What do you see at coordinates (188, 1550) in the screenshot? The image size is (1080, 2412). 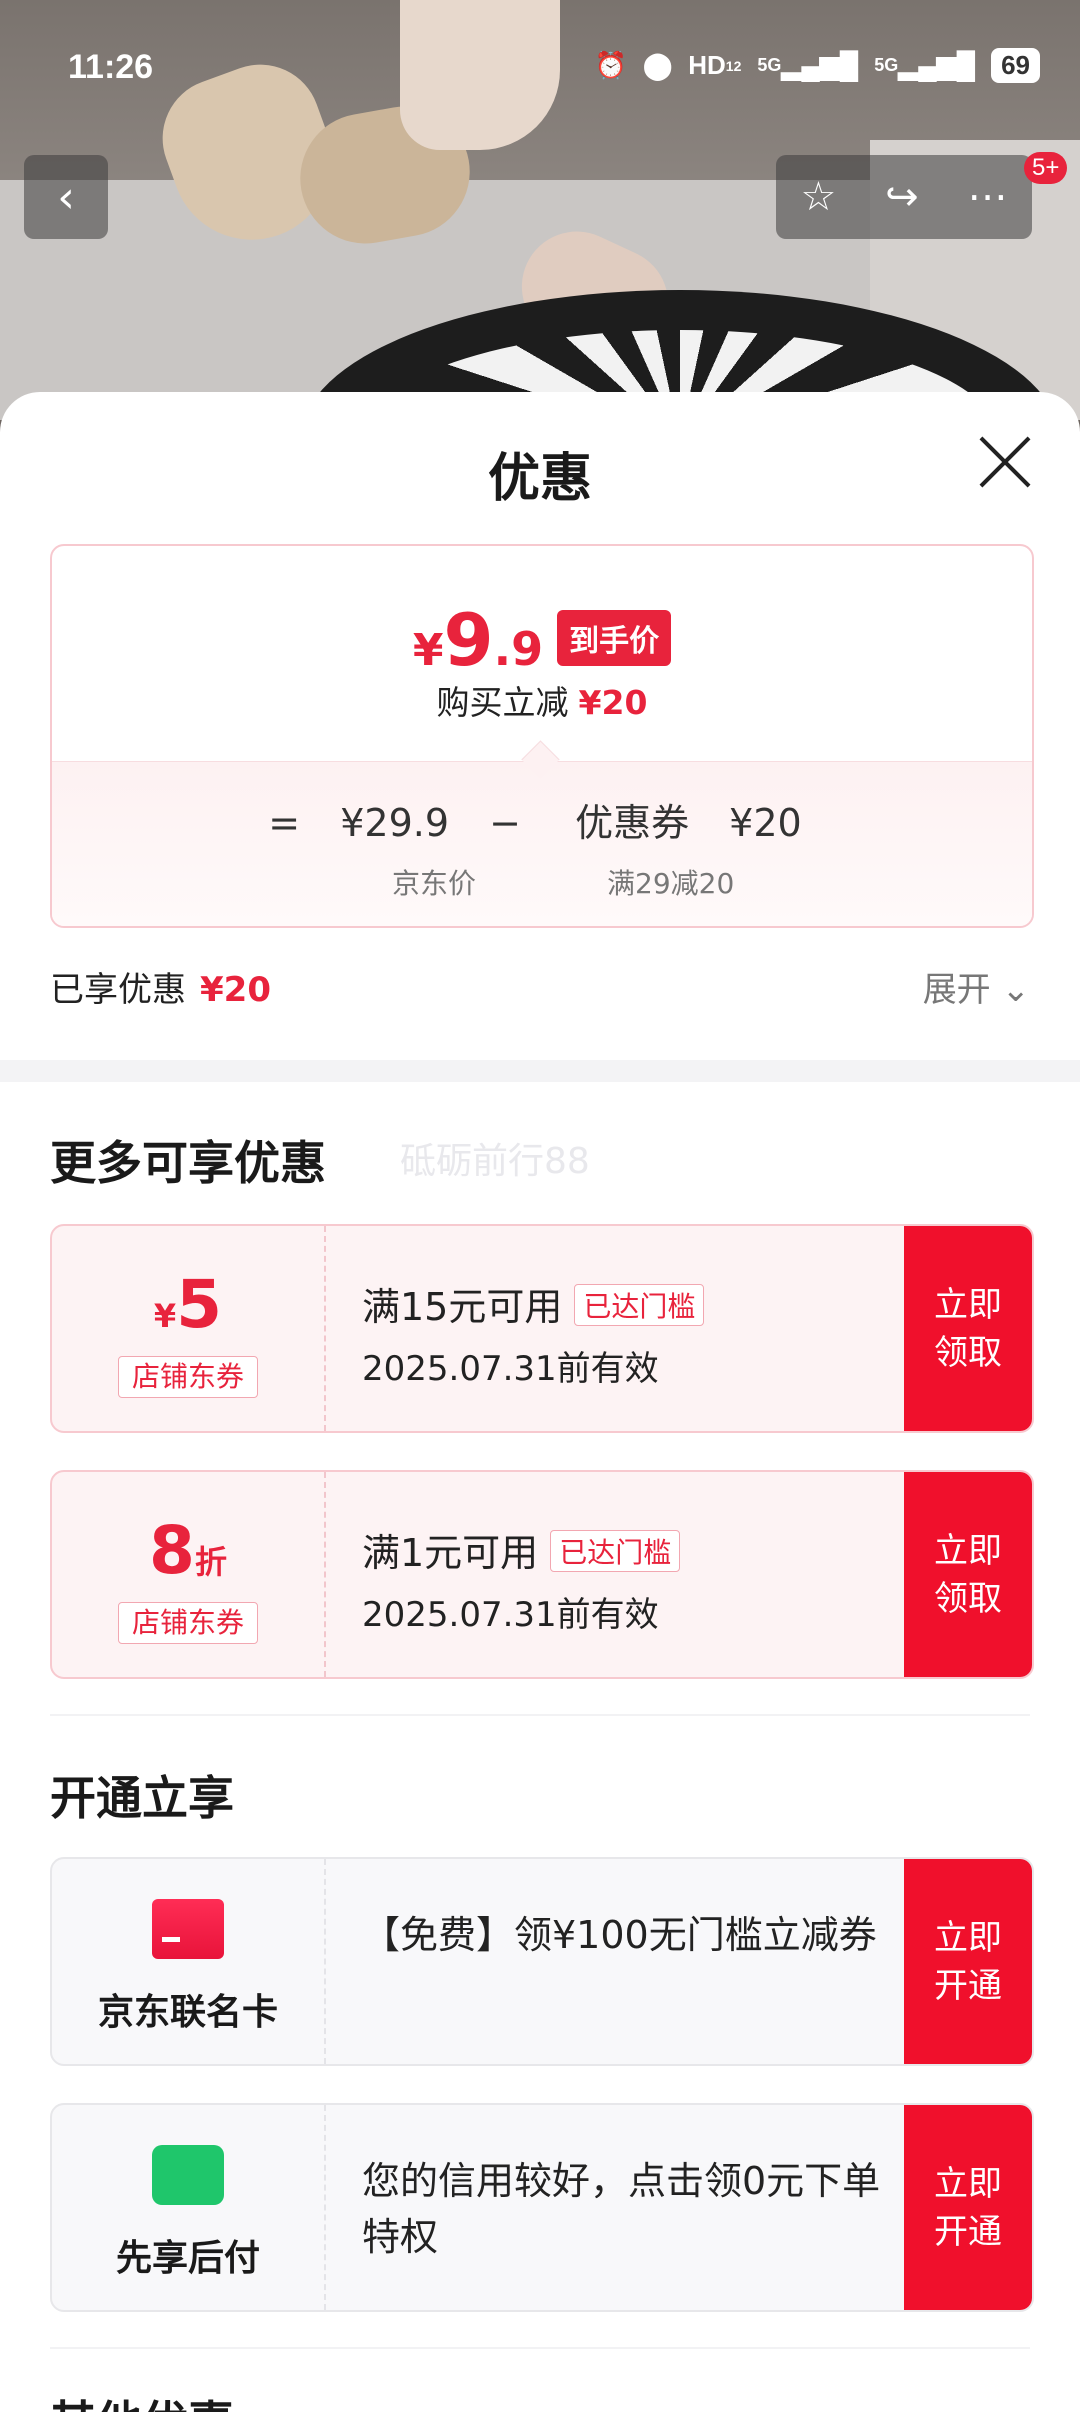 I see `coupon-value: 8折` at bounding box center [188, 1550].